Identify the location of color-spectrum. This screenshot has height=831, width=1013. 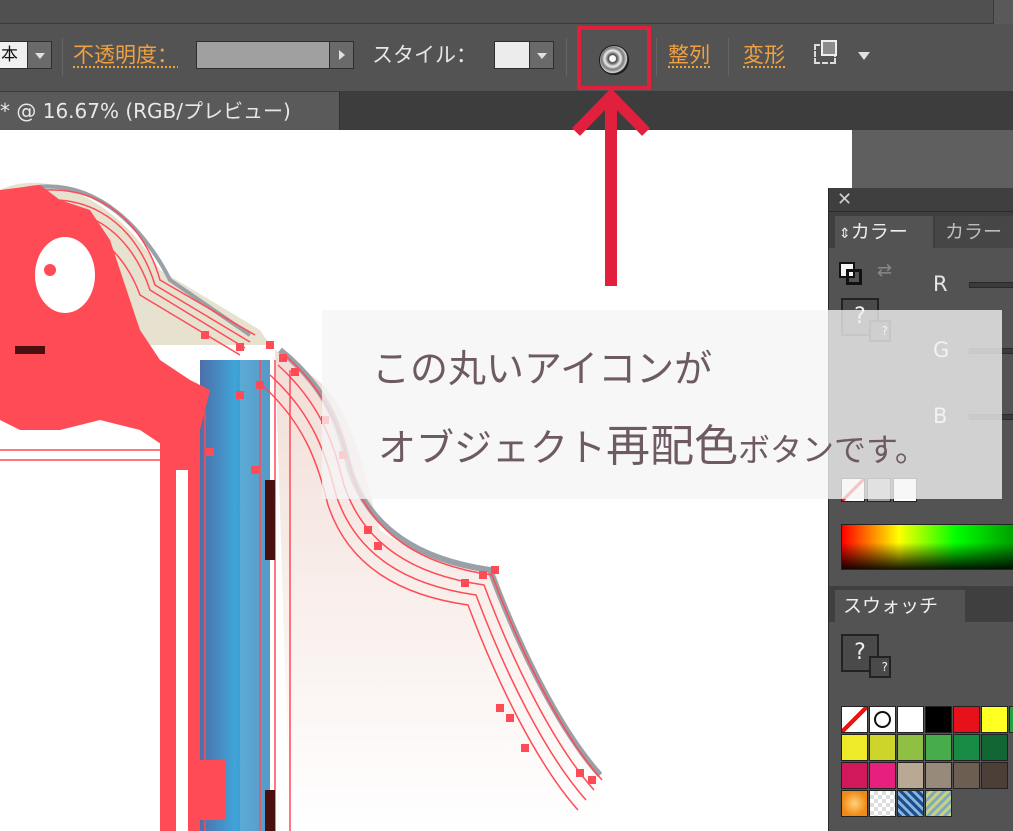
(927, 547).